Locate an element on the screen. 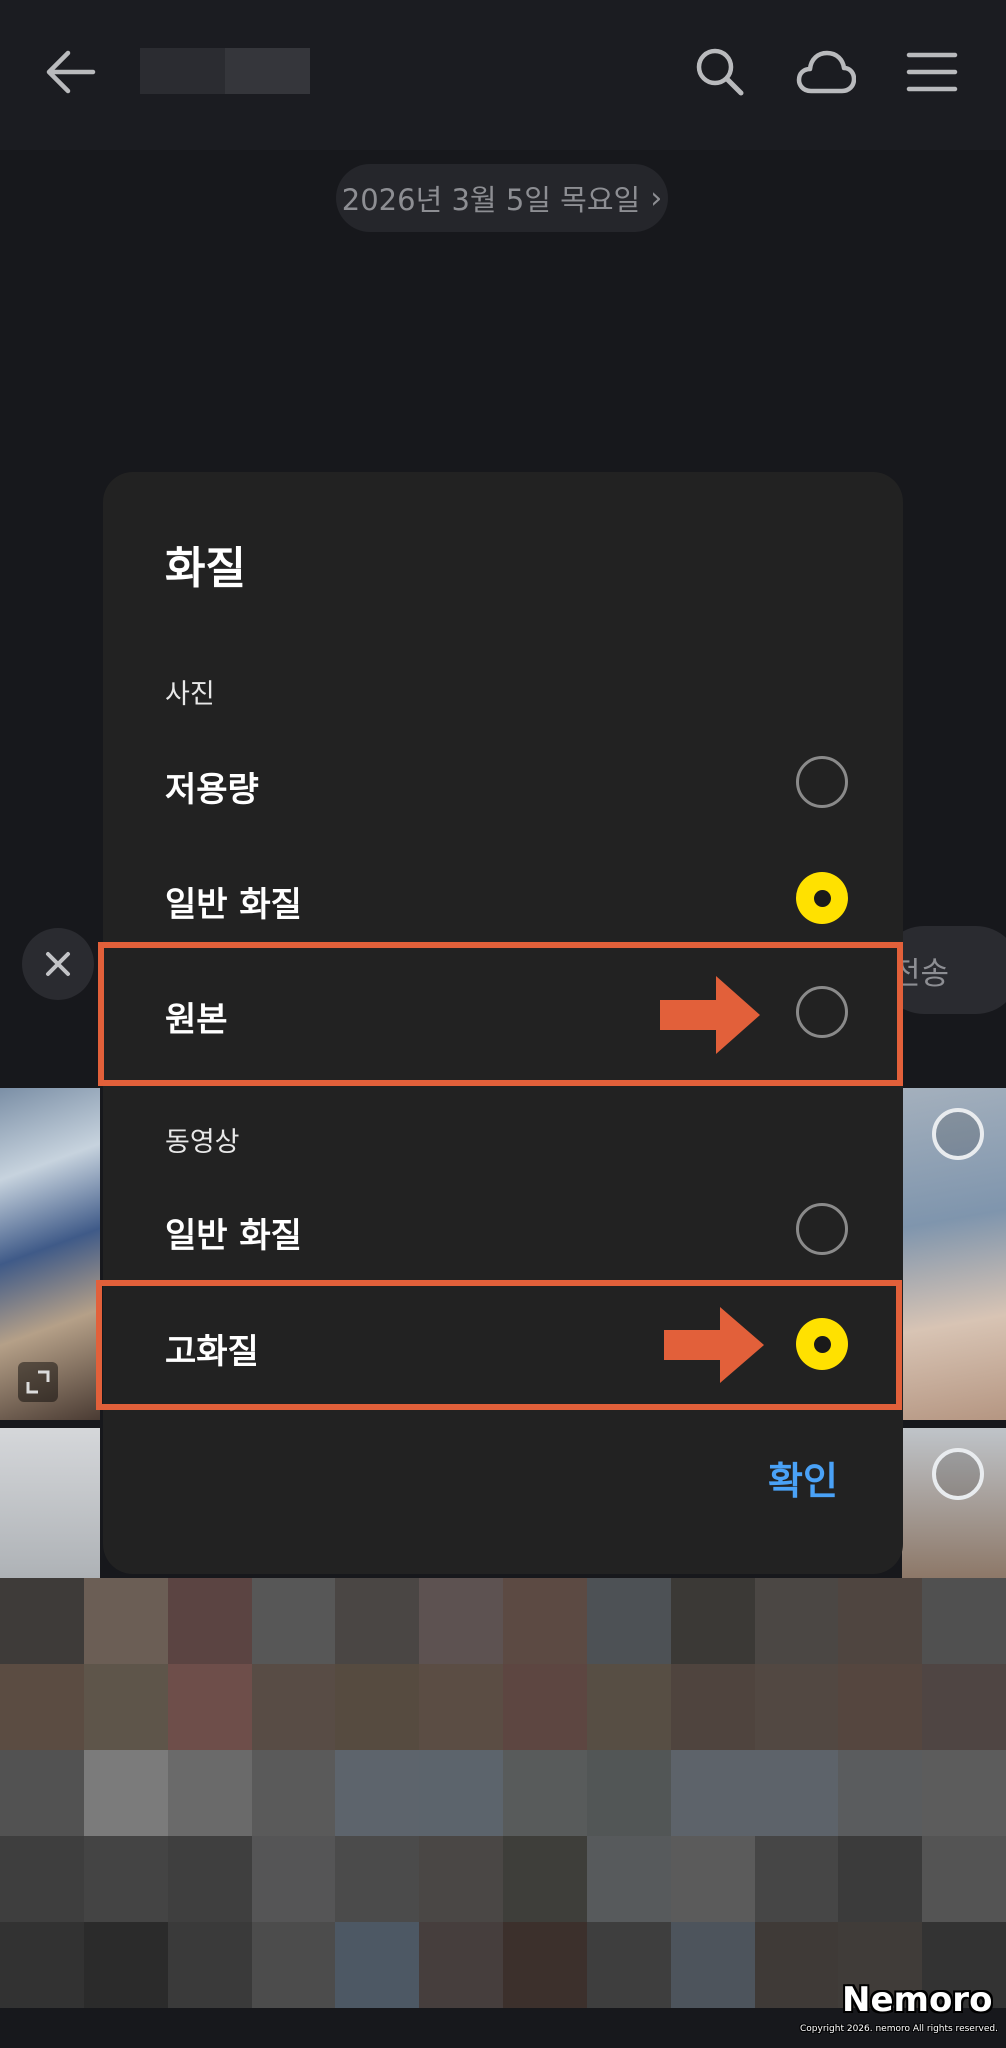 The width and height of the screenshot is (1006, 2048). close-icon is located at coordinates (58, 964).